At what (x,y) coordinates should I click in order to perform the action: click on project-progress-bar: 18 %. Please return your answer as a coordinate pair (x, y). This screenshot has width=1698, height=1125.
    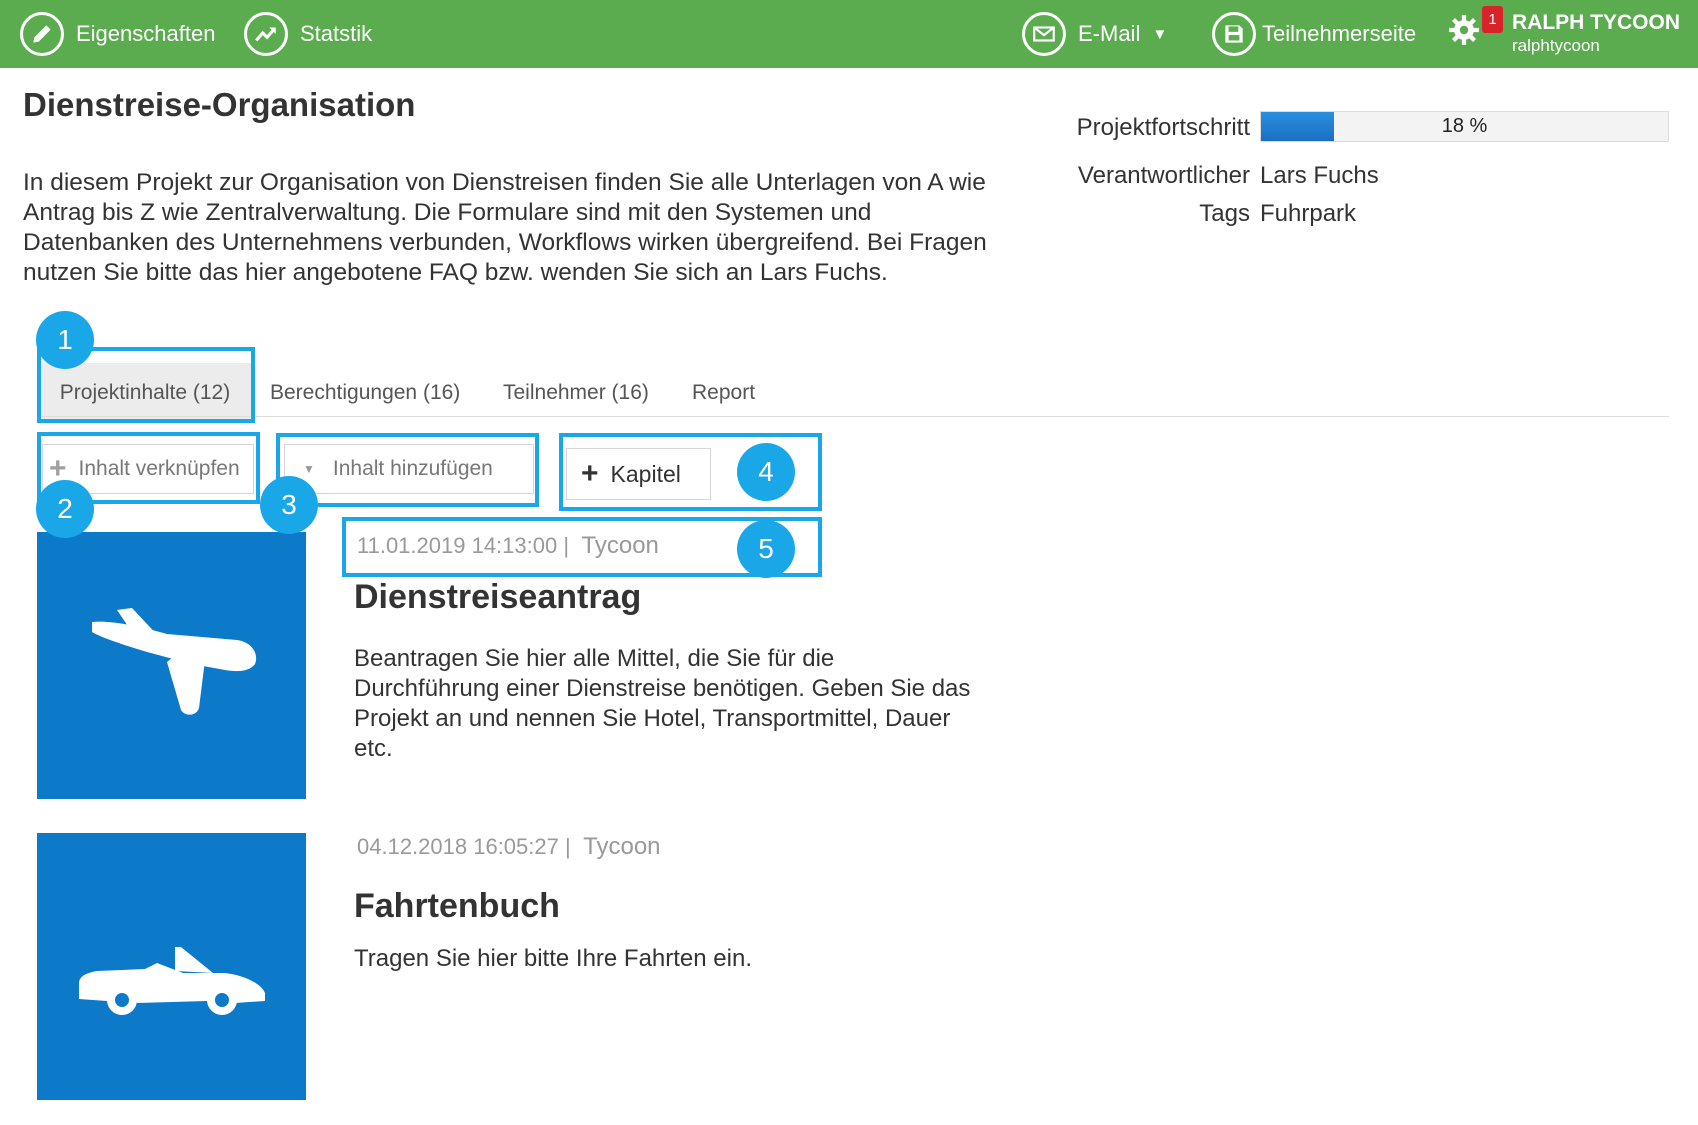
    Looking at the image, I should click on (1464, 126).